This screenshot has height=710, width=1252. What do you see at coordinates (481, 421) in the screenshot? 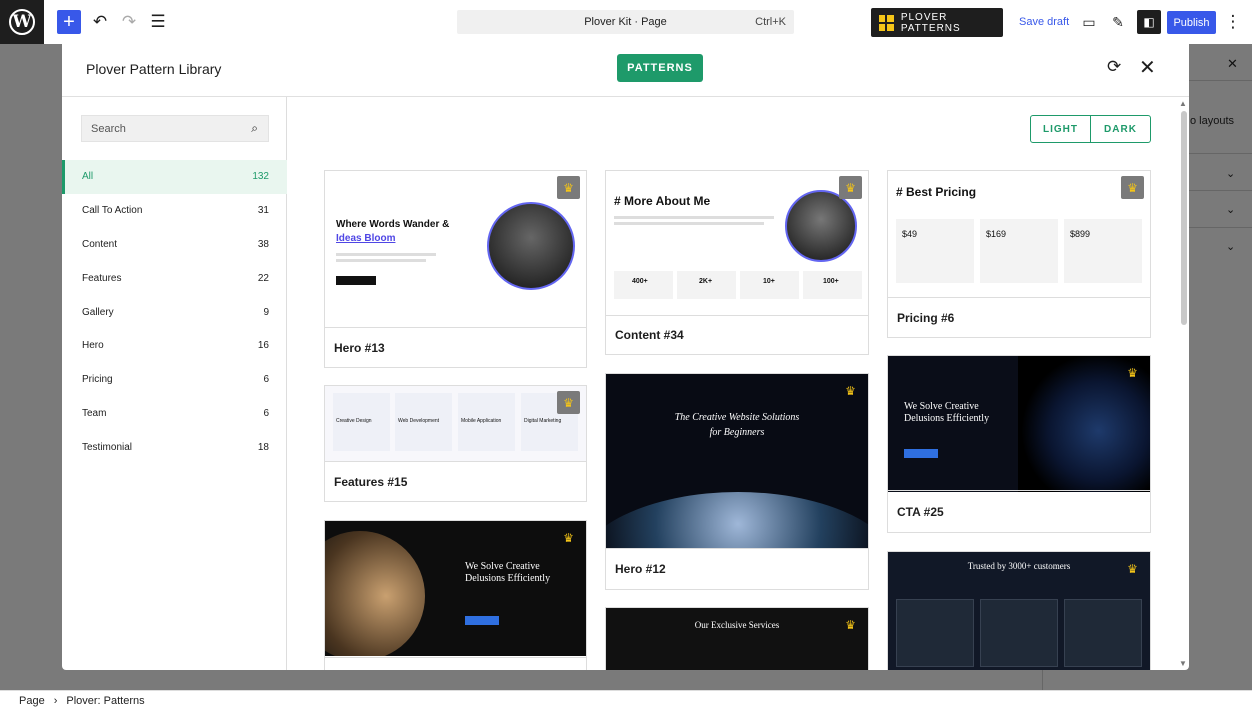
I see `feature-item: Mobile Application` at bounding box center [481, 421].